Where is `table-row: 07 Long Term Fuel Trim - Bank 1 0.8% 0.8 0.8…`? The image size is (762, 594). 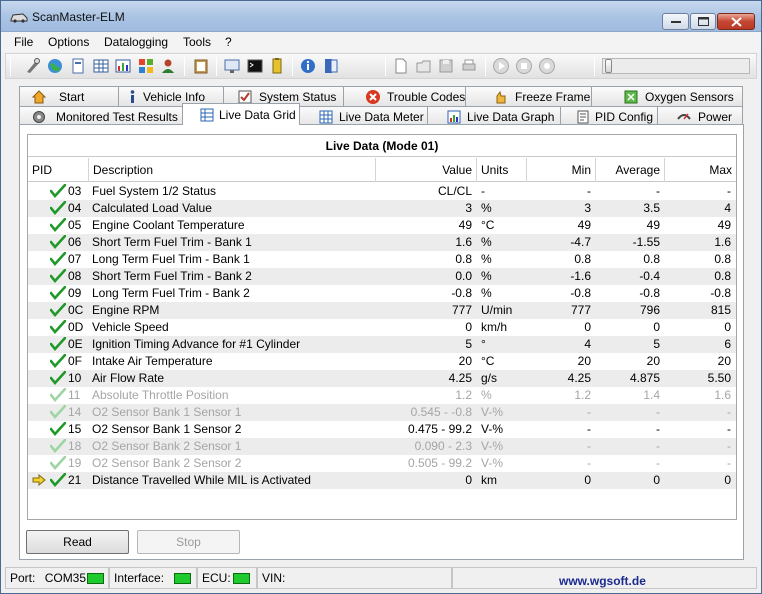 table-row: 07 Long Term Fuel Trim - Bank 1 0.8% 0.8 0.8… is located at coordinates (382, 259).